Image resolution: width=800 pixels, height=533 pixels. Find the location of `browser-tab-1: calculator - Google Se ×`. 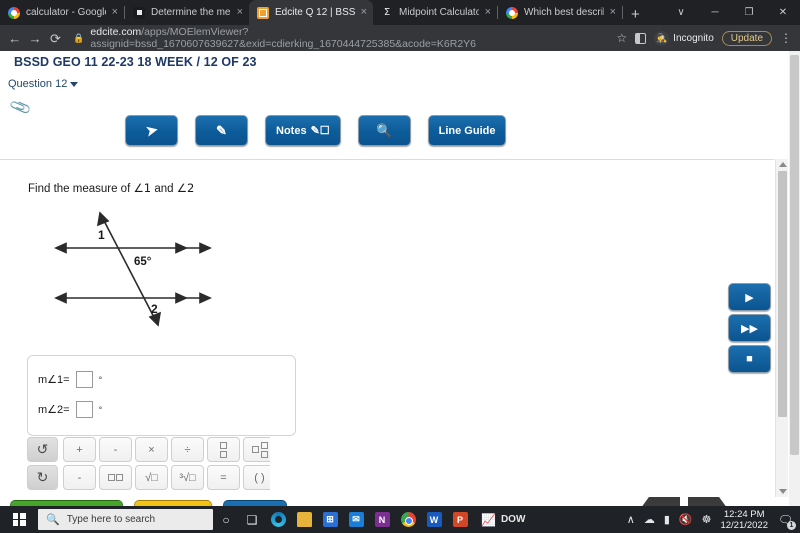

browser-tab-1: calculator - Google Se × is located at coordinates (62, 12).